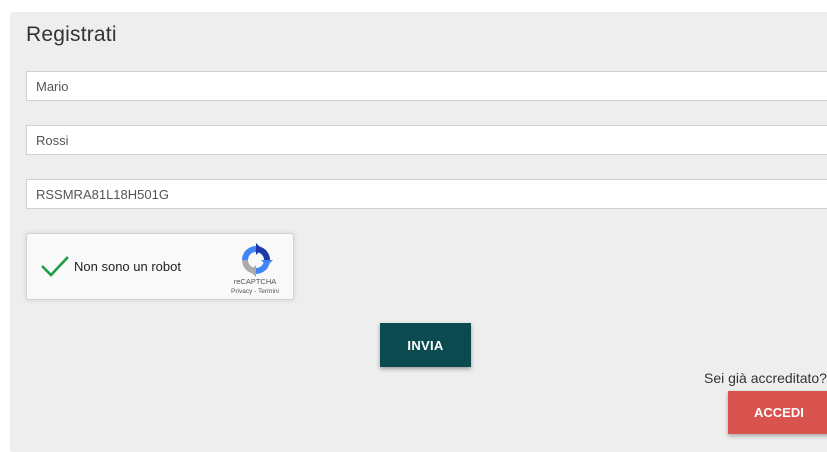 This screenshot has height=452, width=827. Describe the element at coordinates (765, 378) in the screenshot. I see `already-registered-text: Sei già accreditato?` at that location.